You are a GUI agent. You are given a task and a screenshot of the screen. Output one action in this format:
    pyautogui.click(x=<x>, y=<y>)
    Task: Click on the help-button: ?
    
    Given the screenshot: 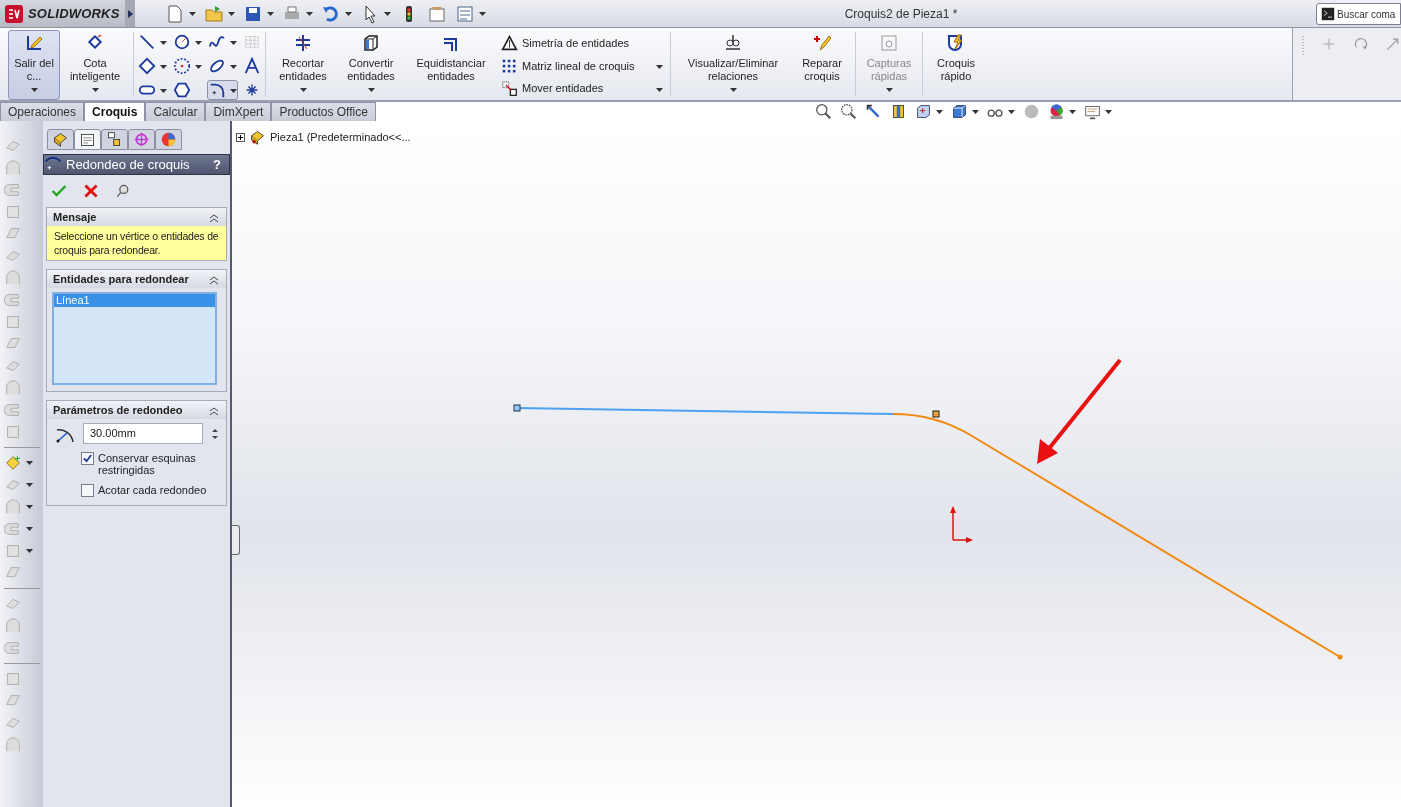 What is the action you would take?
    pyautogui.click(x=217, y=164)
    